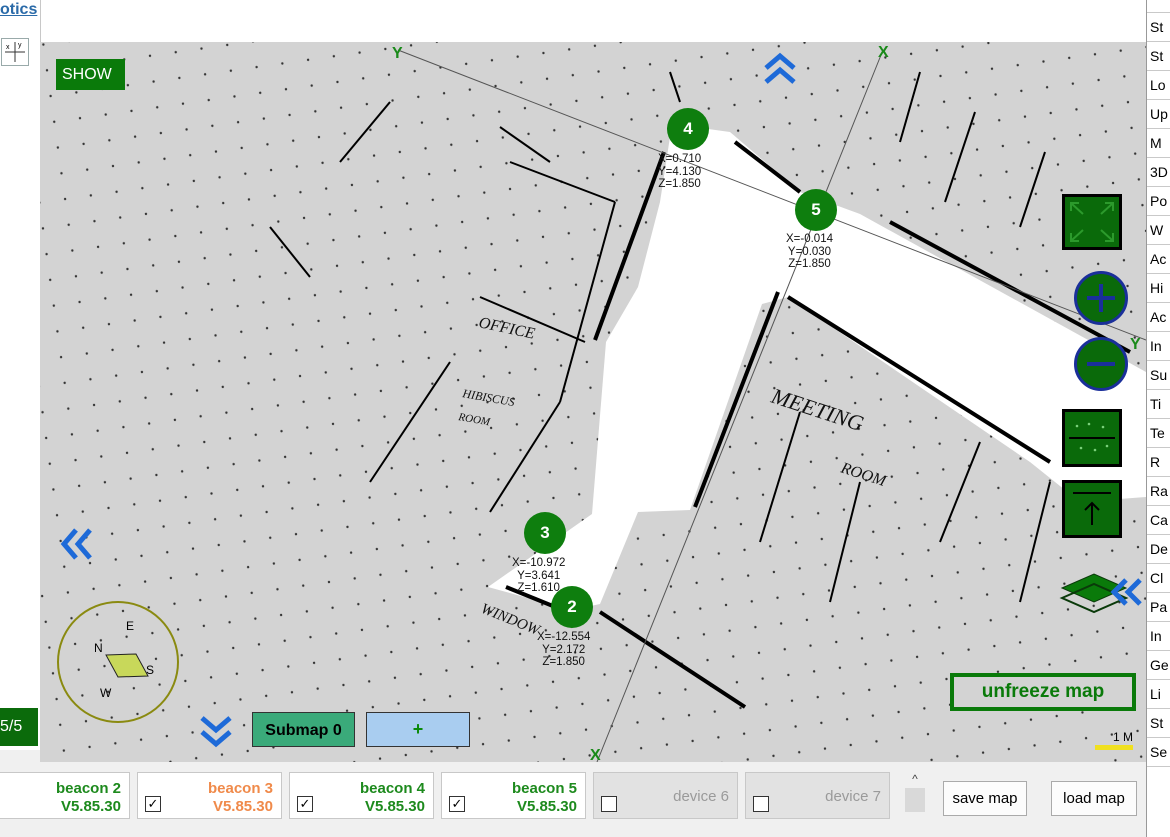  I want to click on axis-x-bottom-label: X, so click(595, 754).